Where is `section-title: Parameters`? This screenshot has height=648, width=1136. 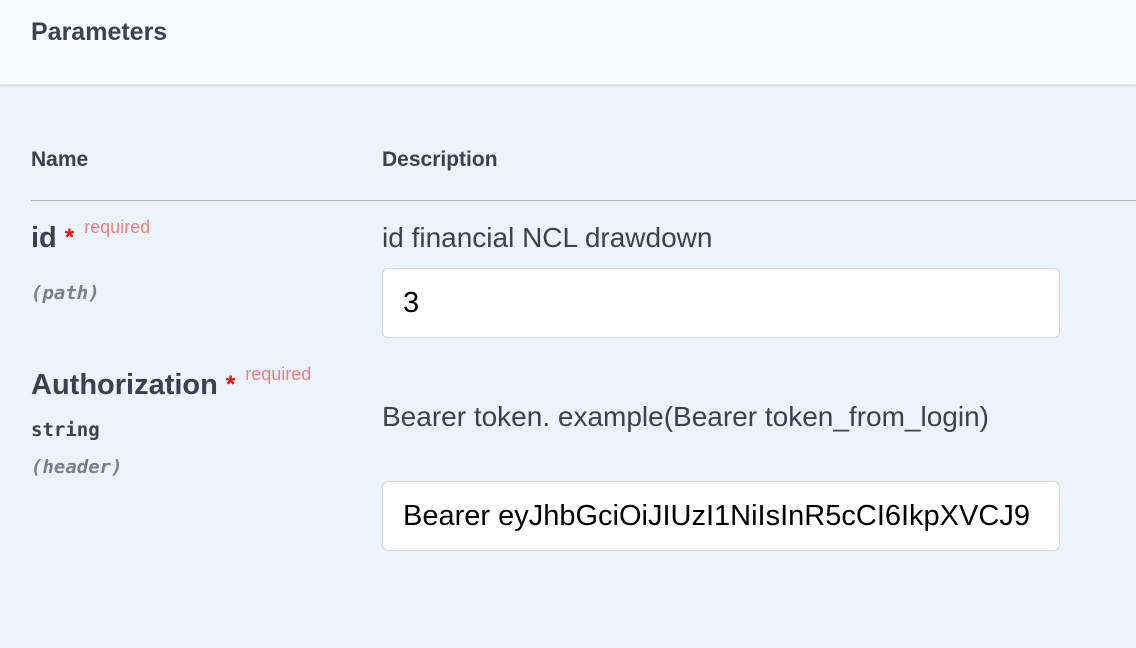
section-title: Parameters is located at coordinates (99, 32).